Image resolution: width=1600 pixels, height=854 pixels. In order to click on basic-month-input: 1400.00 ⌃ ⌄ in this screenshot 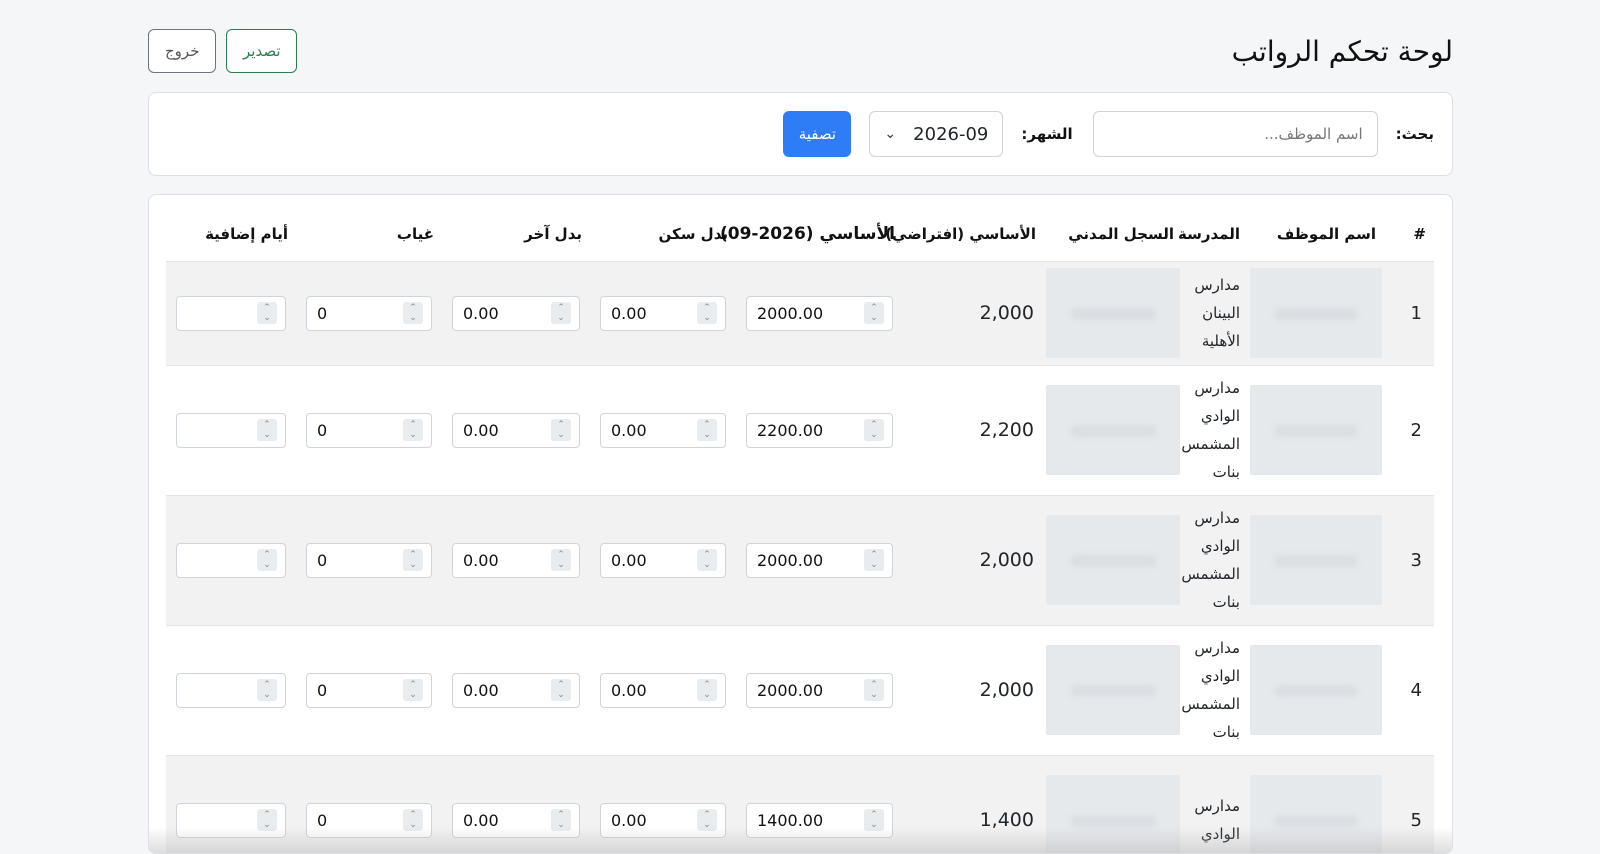, I will do `click(819, 820)`.